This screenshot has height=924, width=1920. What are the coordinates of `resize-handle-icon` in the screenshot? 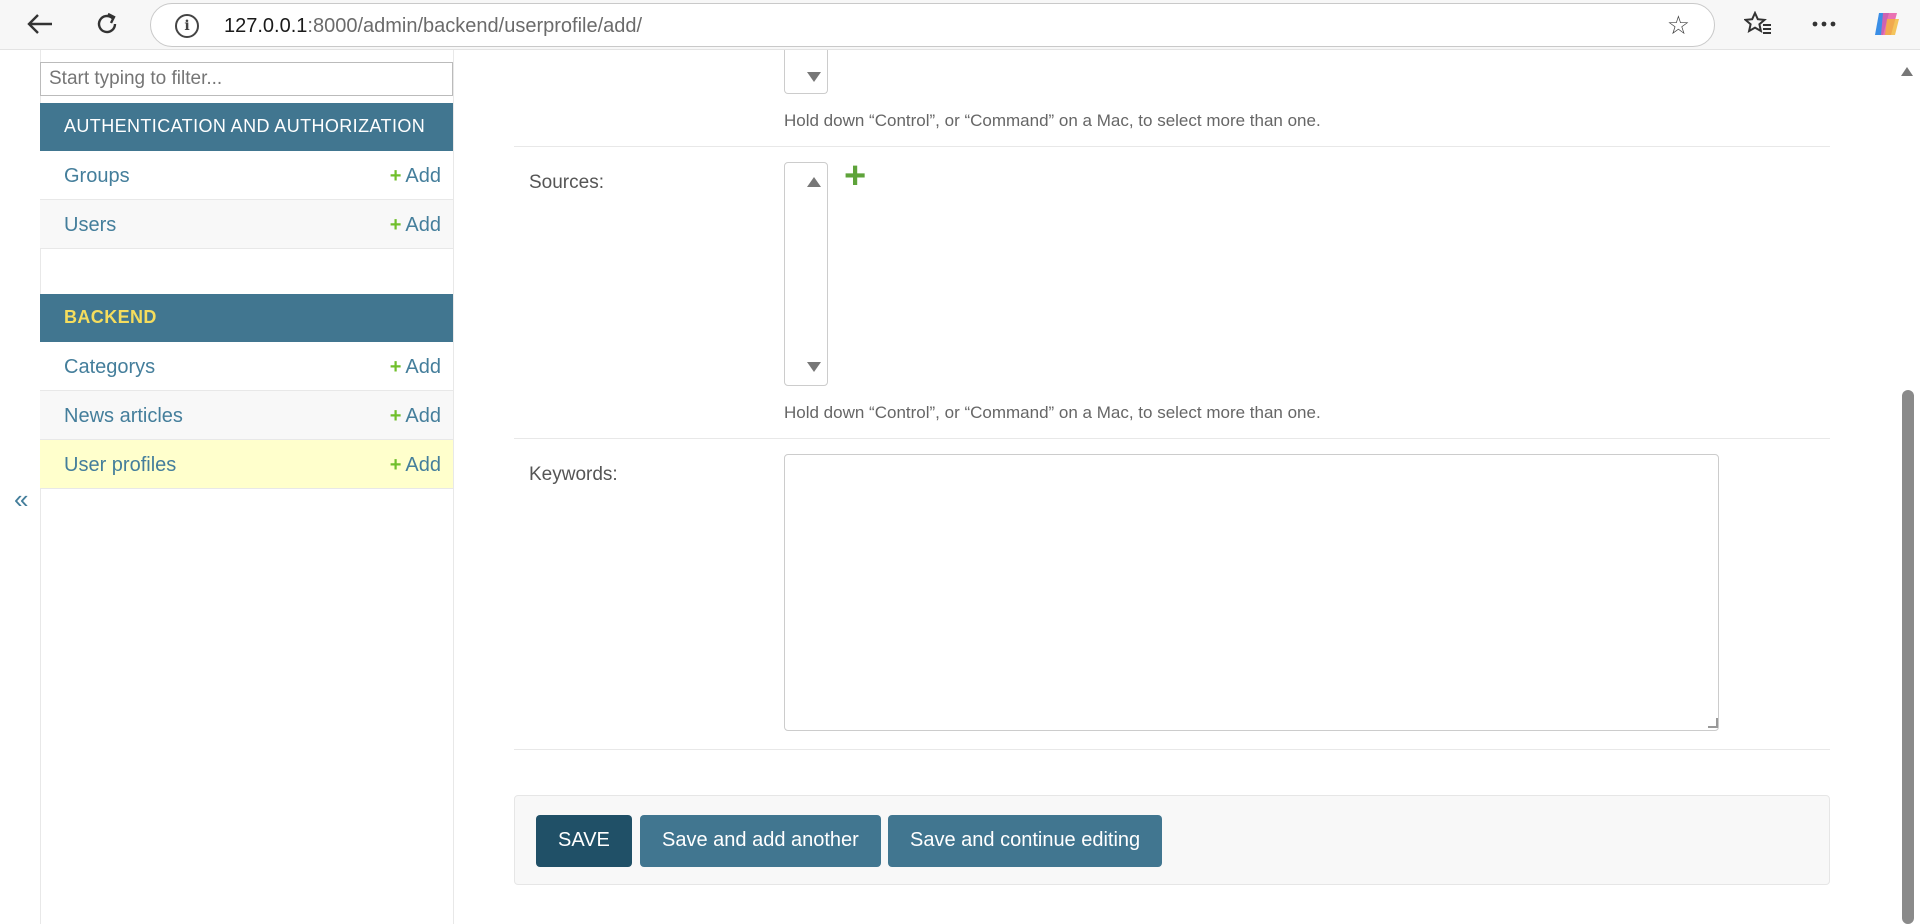 It's located at (1713, 723).